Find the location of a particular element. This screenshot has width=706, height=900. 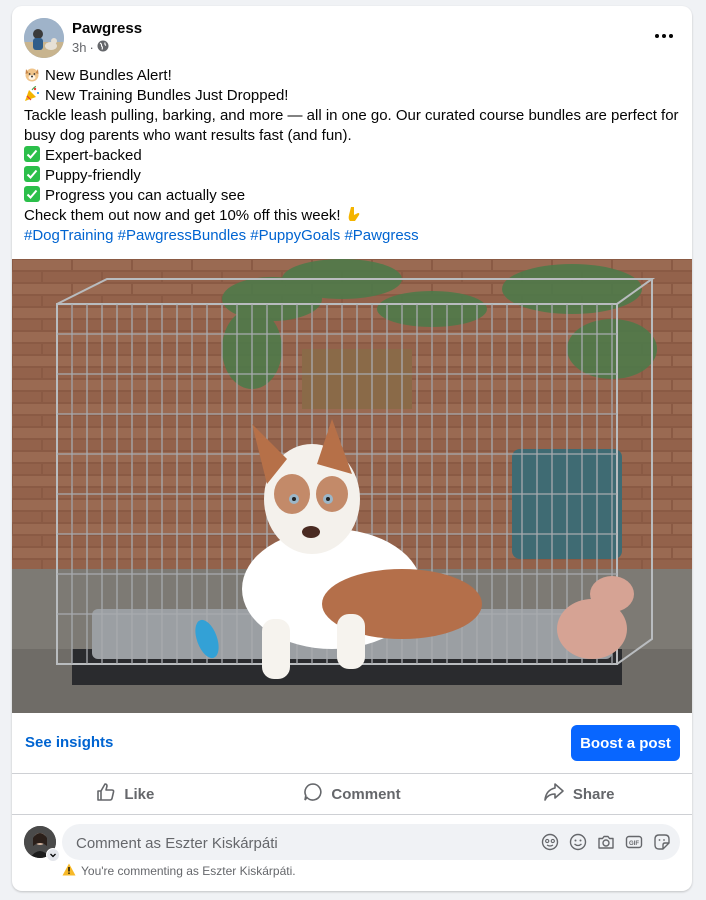

page-name: Pawgress is located at coordinates (107, 28).